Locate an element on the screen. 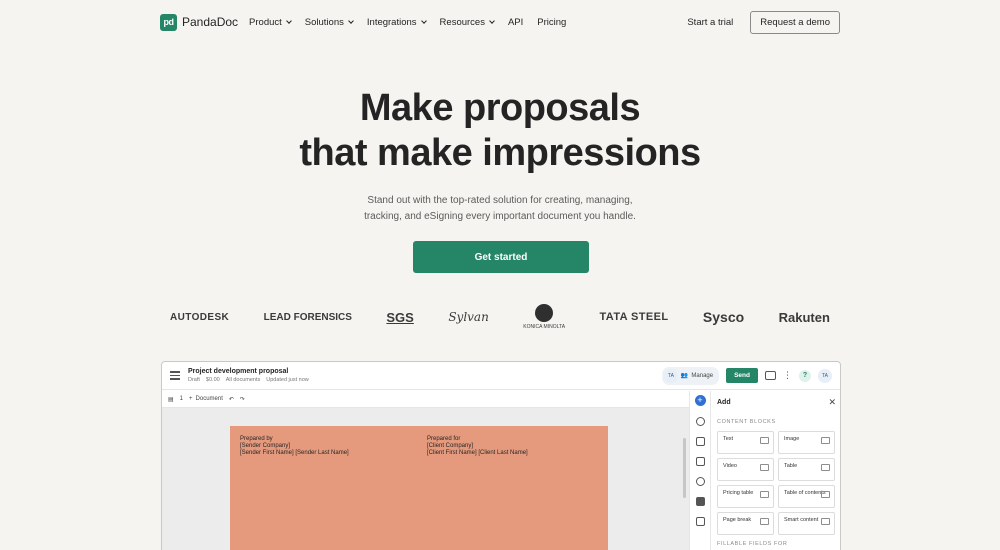 The width and height of the screenshot is (1000, 550). table-of-contents-icon is located at coordinates (825, 494).